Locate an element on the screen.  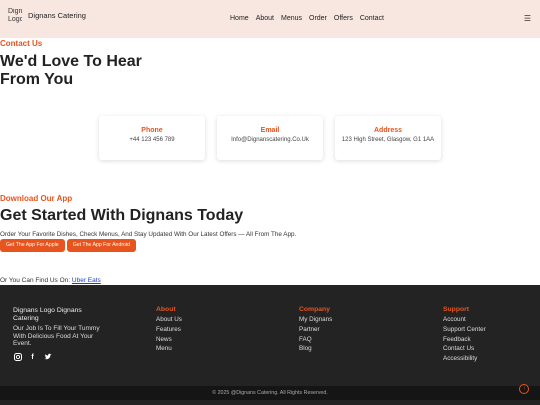
twitter-icon is located at coordinates (47, 357).